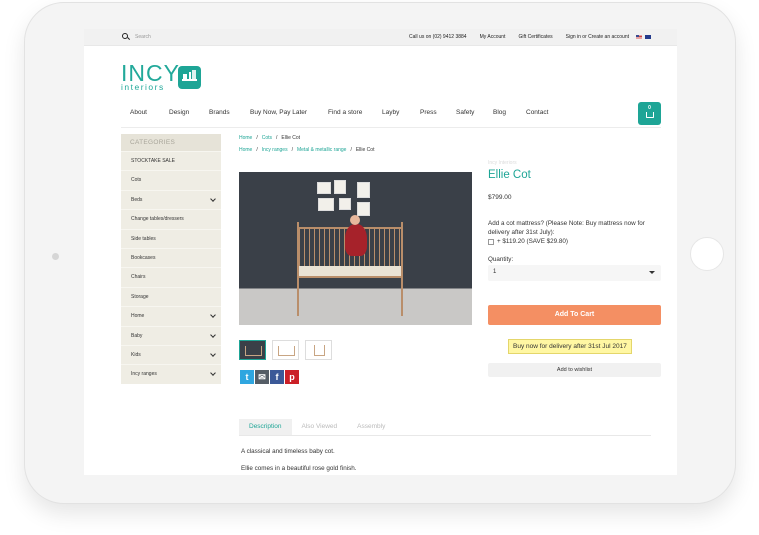  What do you see at coordinates (262, 377) in the screenshot?
I see `email-icon: ✉` at bounding box center [262, 377].